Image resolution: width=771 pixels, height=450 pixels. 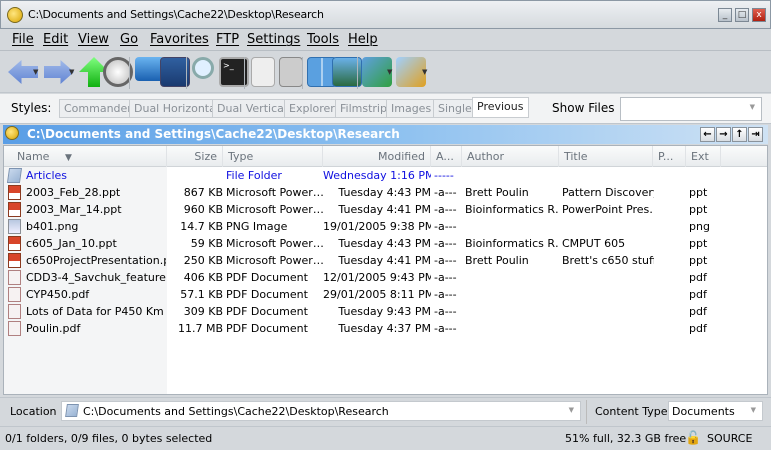 What do you see at coordinates (626, 438) in the screenshot?
I see `disk-status: 51% full, 32.3 GB free` at bounding box center [626, 438].